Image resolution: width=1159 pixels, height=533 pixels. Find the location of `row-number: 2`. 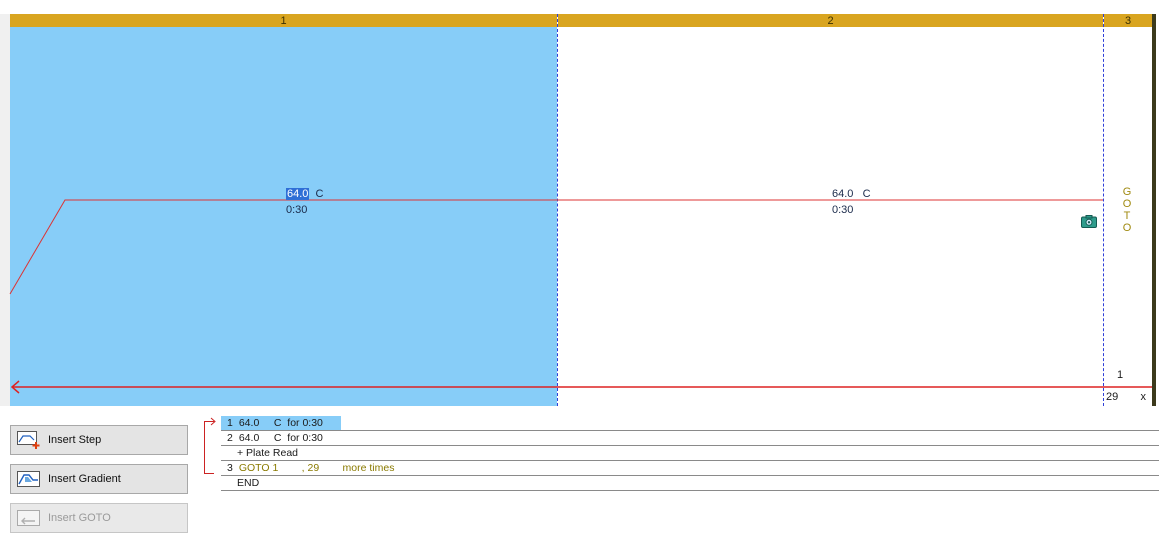

row-number: 2 is located at coordinates (230, 438).